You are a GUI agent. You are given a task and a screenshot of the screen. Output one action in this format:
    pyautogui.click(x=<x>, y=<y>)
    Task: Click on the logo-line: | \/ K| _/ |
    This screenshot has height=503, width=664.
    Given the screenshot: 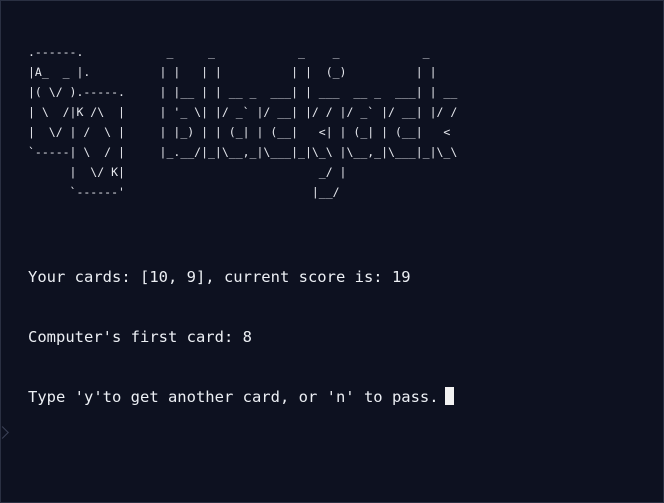 What is the action you would take?
    pyautogui.click(x=243, y=172)
    